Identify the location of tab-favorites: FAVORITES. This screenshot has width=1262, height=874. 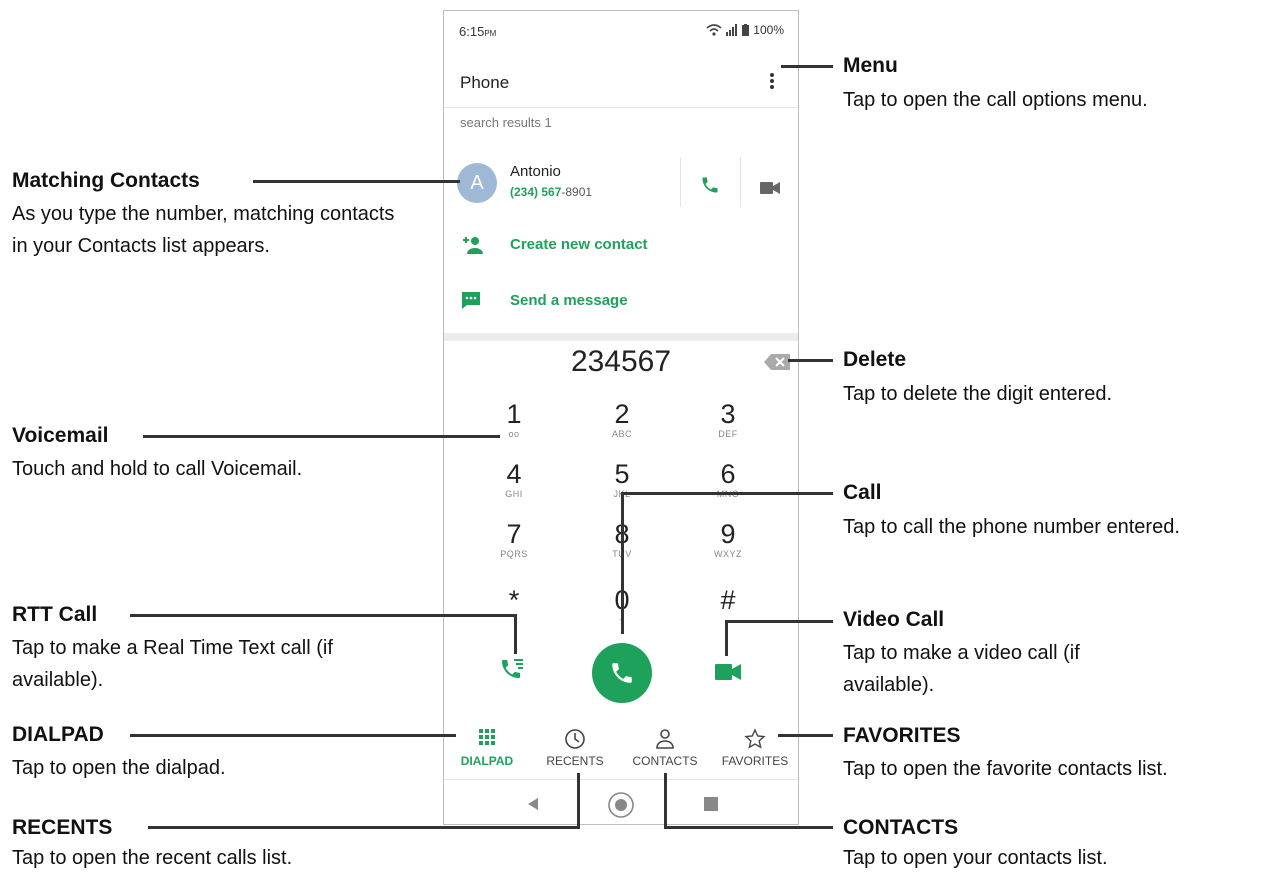
(755, 745).